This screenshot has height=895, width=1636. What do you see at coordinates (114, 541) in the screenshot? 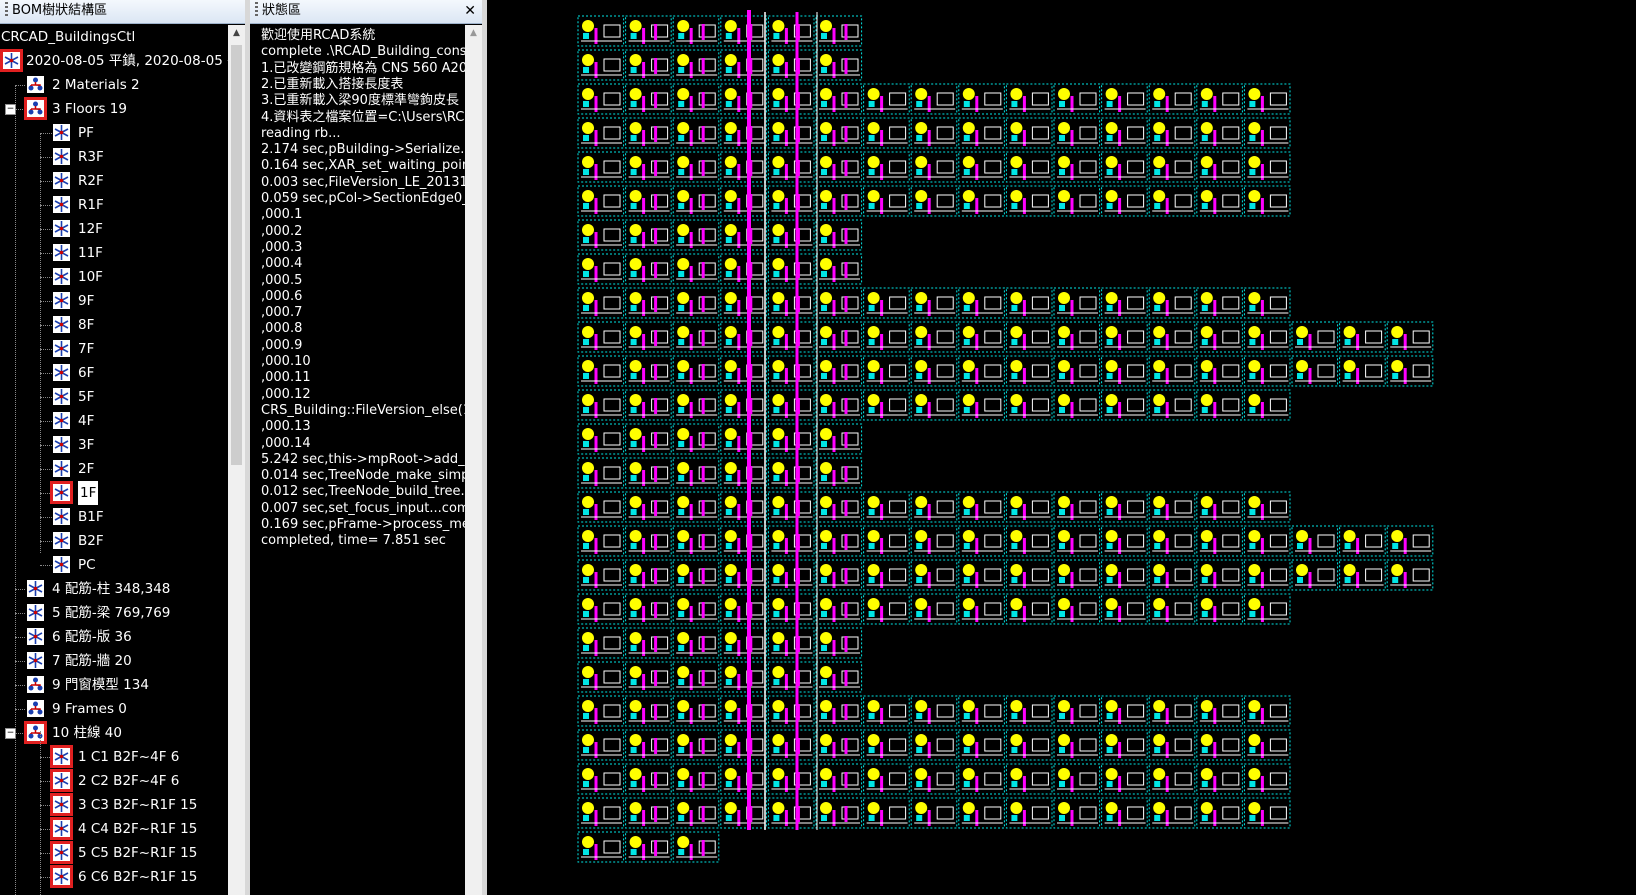
I see `tree-item-floor: B2F` at bounding box center [114, 541].